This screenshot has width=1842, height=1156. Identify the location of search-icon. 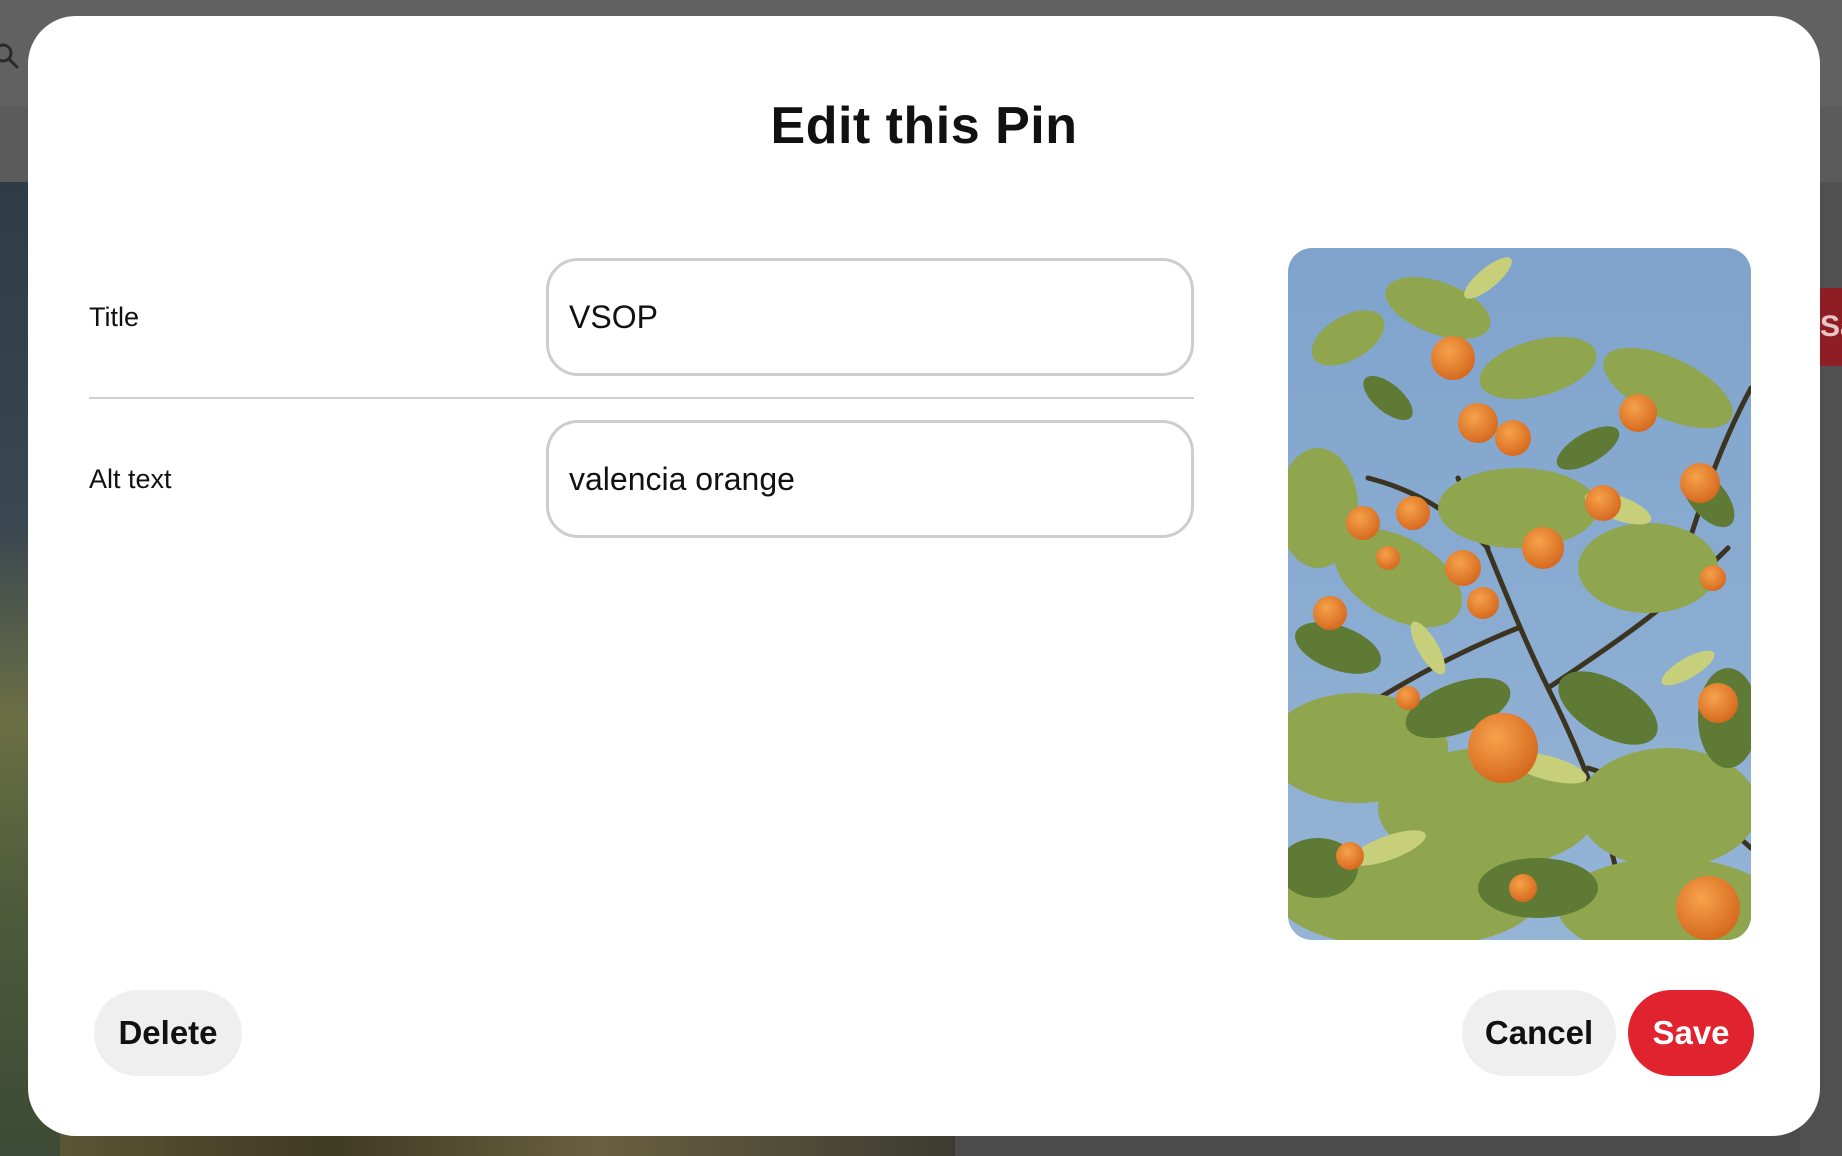
(9, 56).